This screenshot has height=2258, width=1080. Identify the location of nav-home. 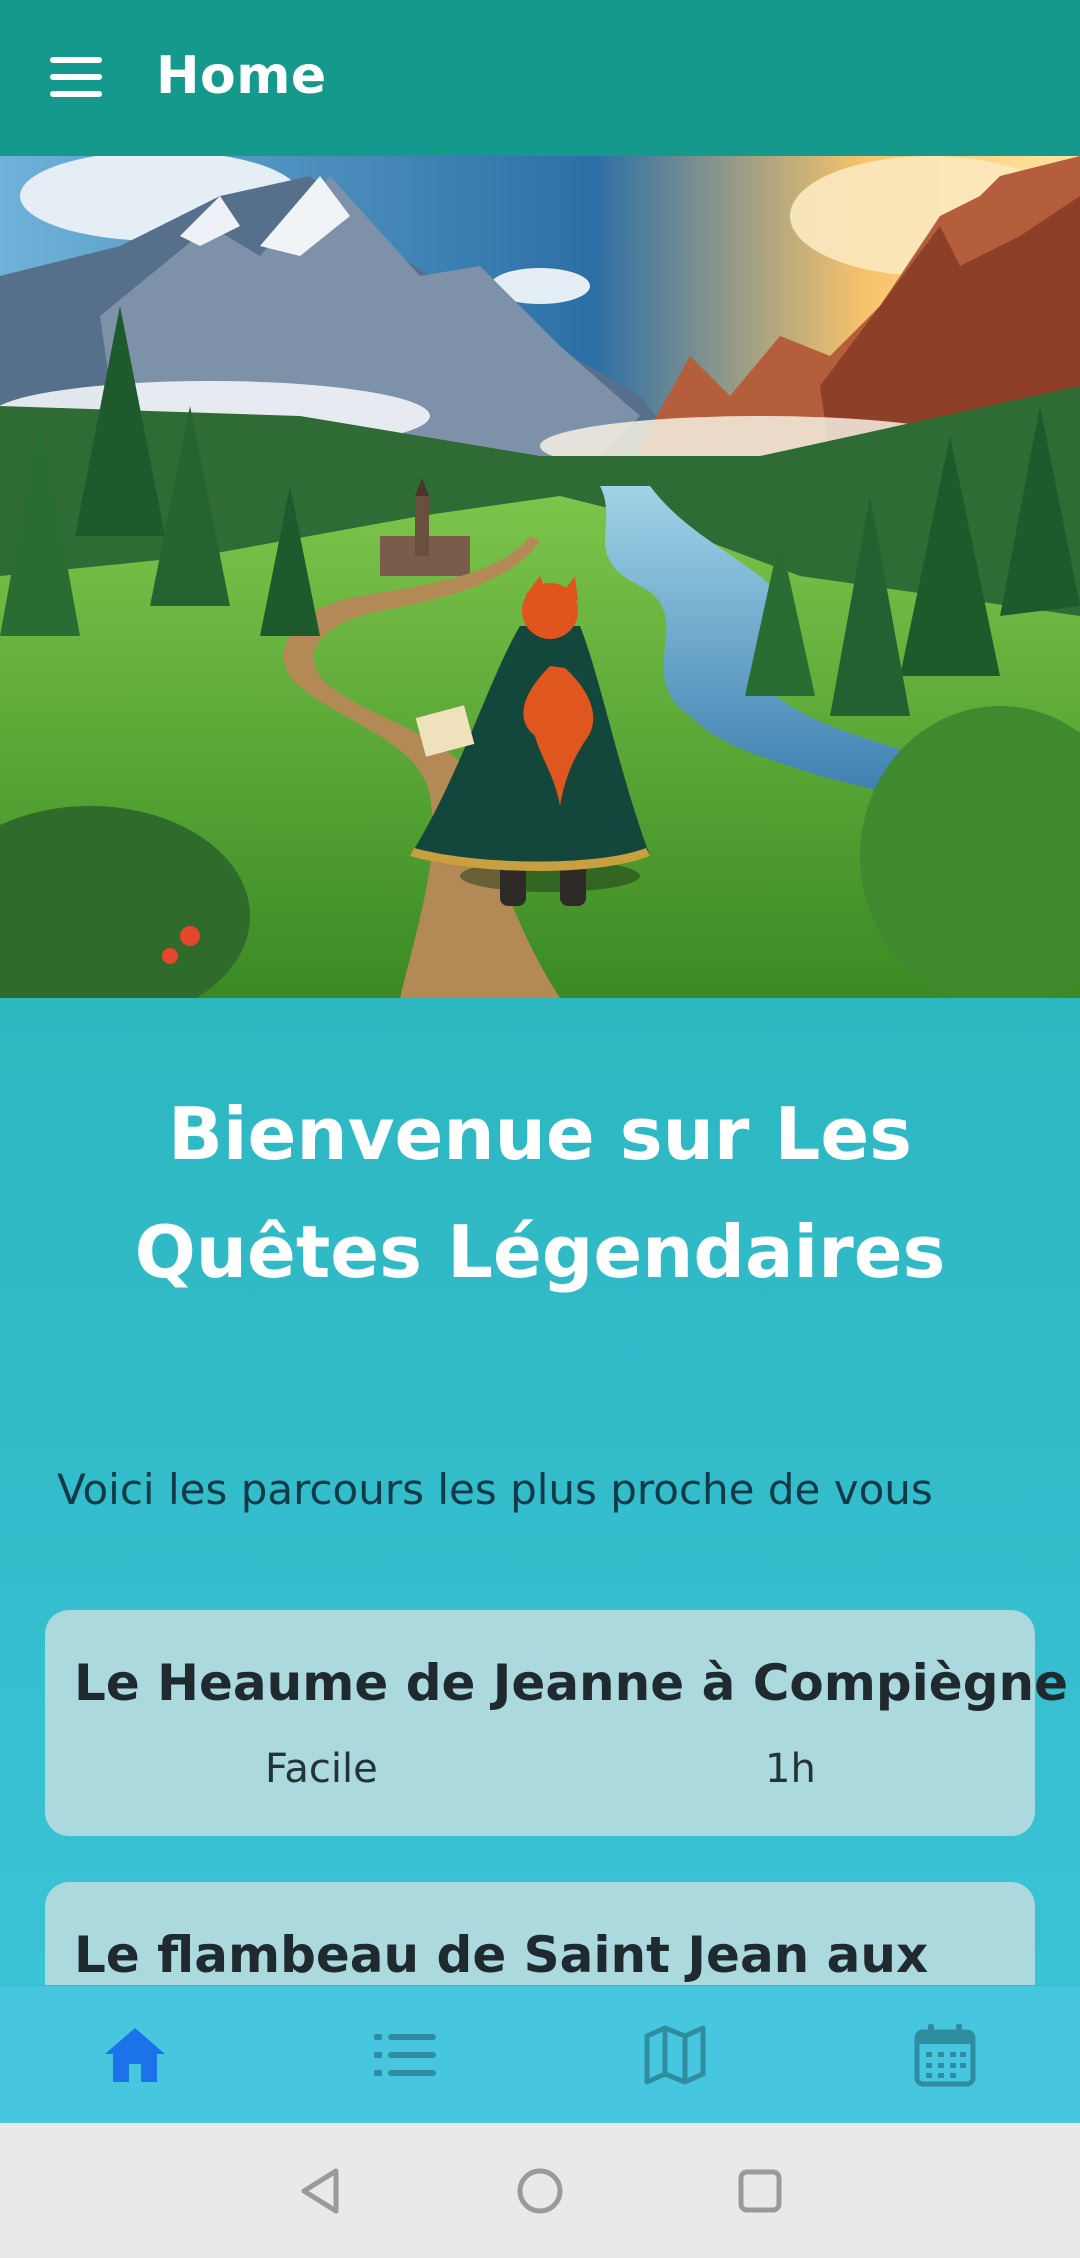
(135, 2054).